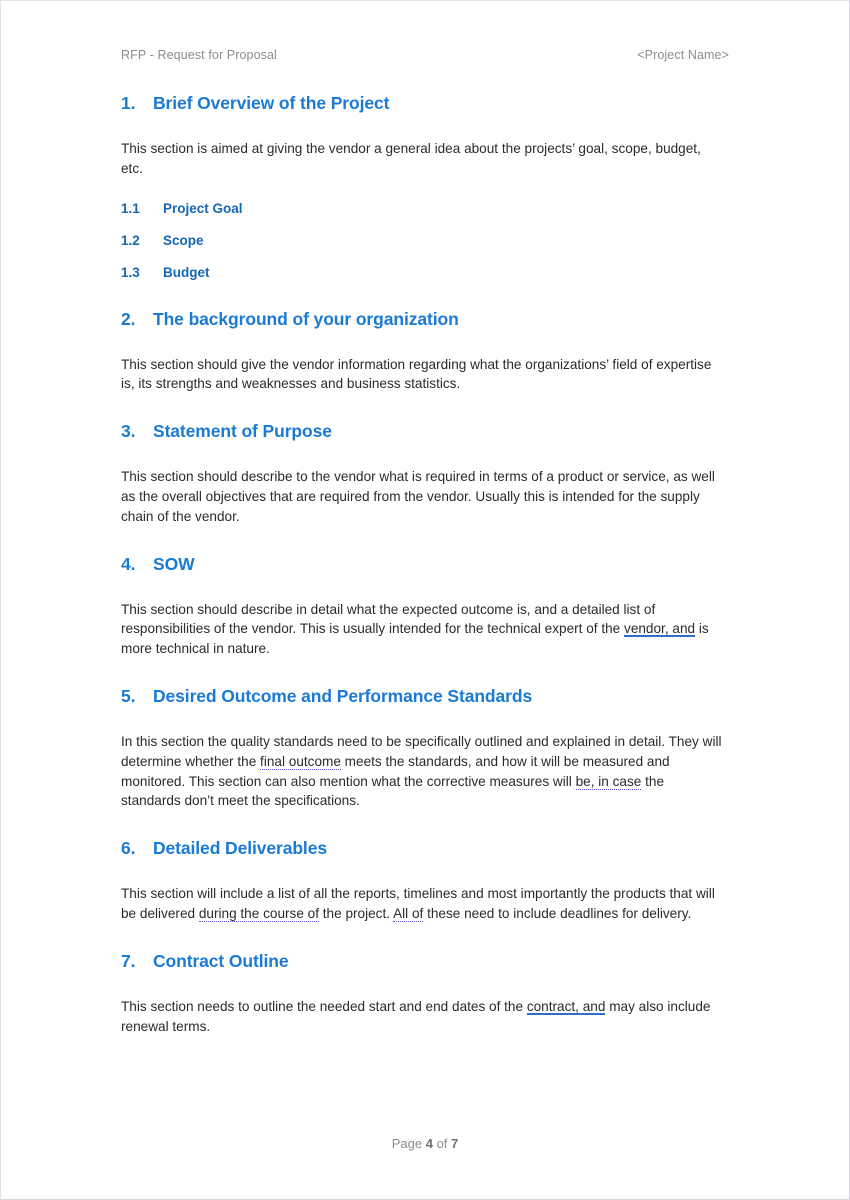 Image resolution: width=850 pixels, height=1200 pixels. I want to click on heading-section-2-title: The background of your organization, so click(306, 318).